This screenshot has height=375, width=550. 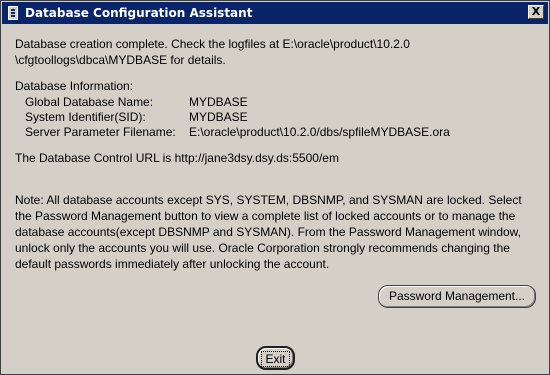 I want to click on global-db-name-label: Global Database Name:, so click(x=89, y=102).